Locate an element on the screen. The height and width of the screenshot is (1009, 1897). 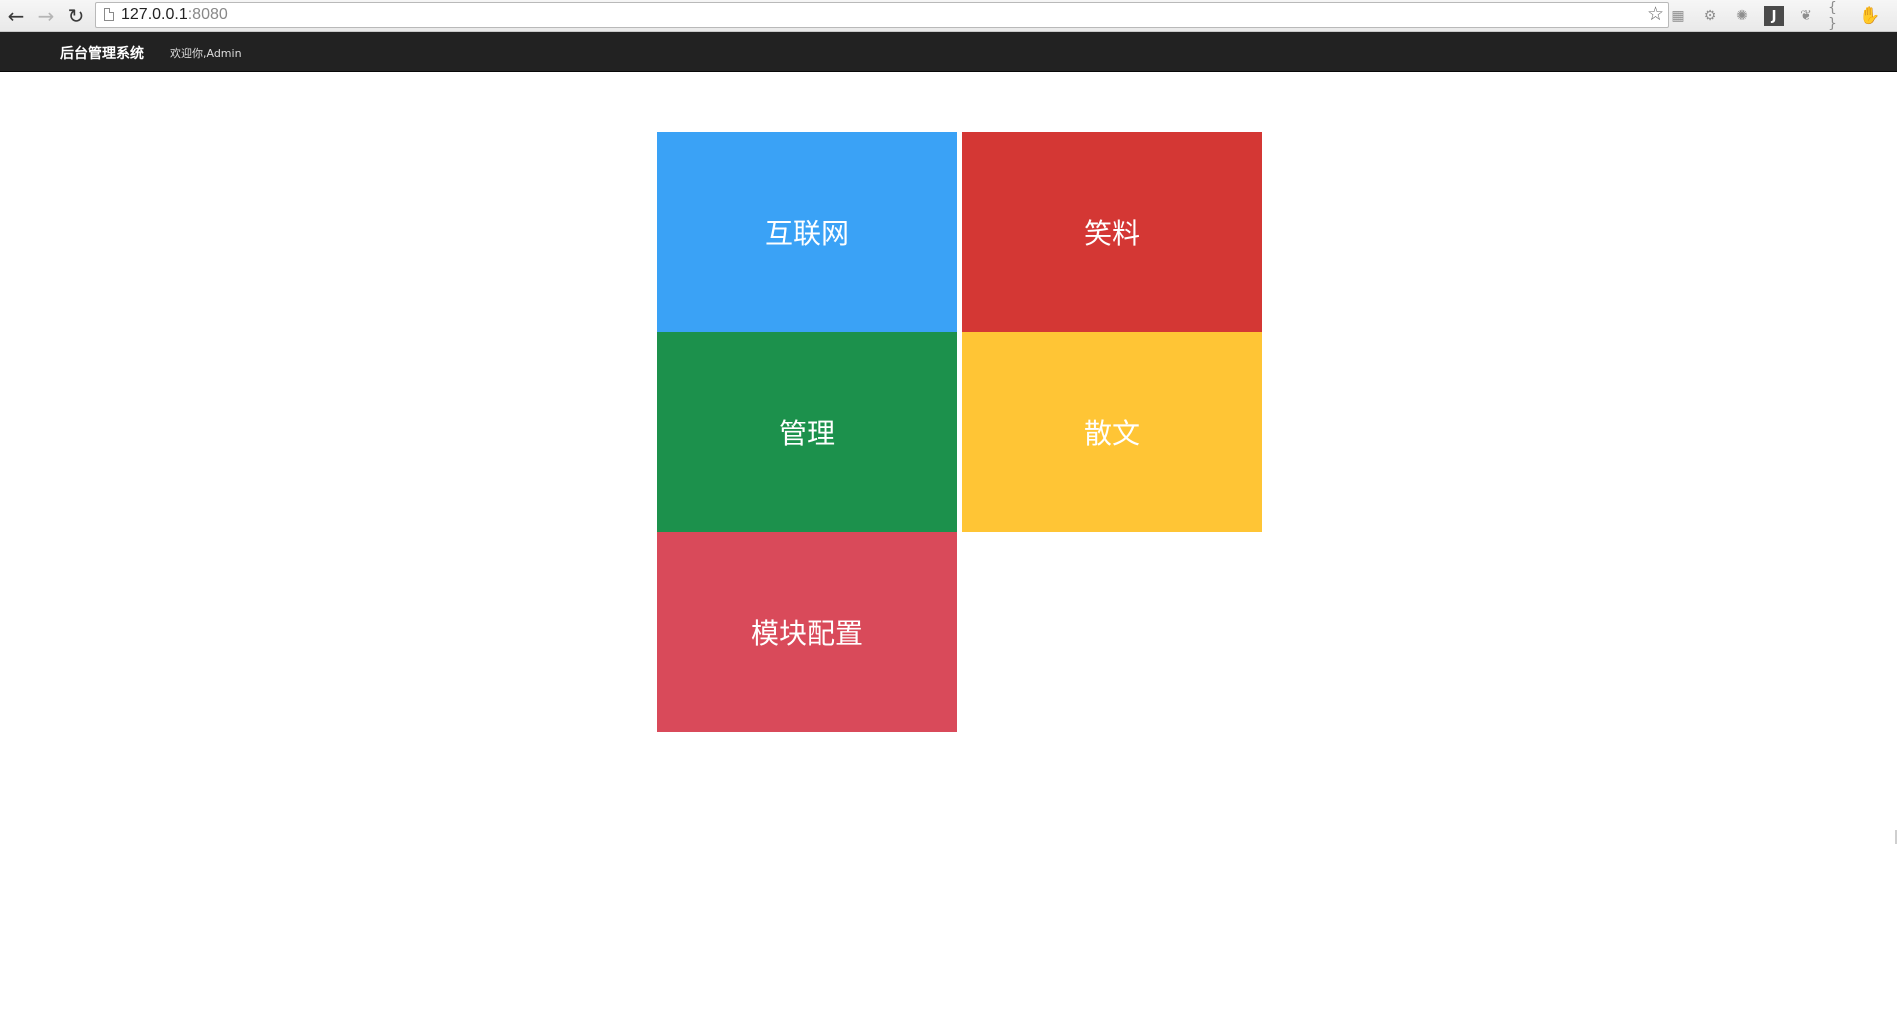
tile-internet: 互联网 is located at coordinates (807, 232).